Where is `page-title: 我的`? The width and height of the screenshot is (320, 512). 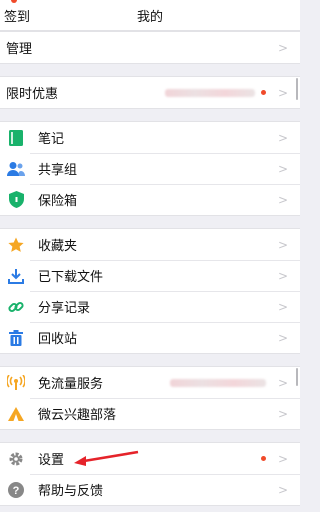
page-title: 我的 is located at coordinates (149, 17).